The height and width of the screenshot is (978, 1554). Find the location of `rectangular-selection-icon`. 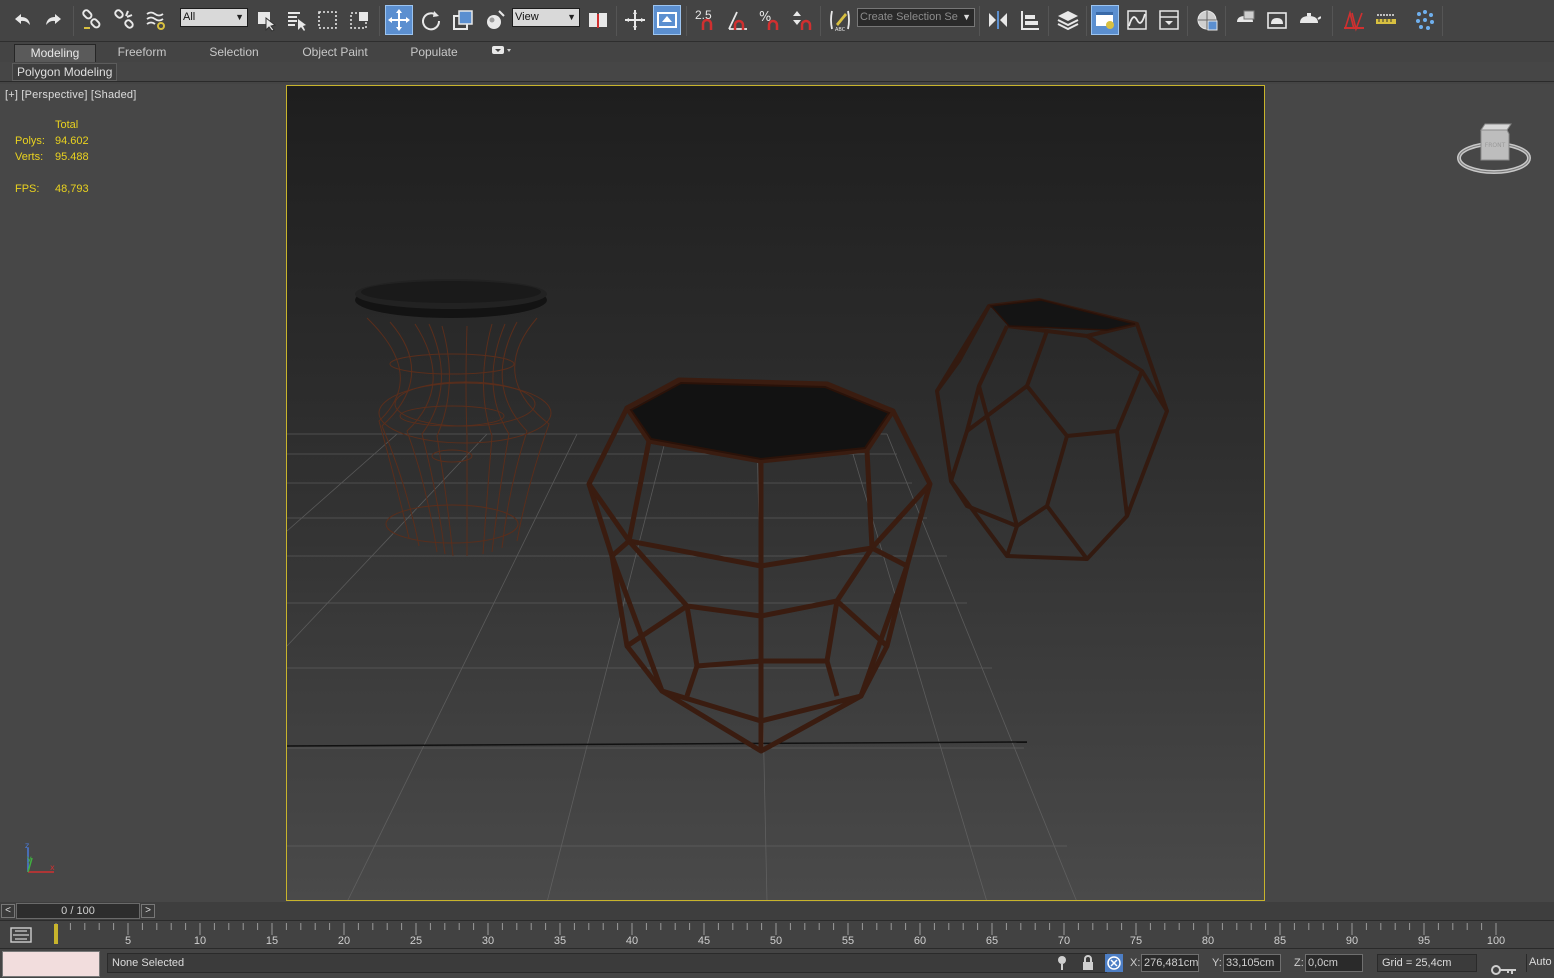

rectangular-selection-icon is located at coordinates (328, 20).